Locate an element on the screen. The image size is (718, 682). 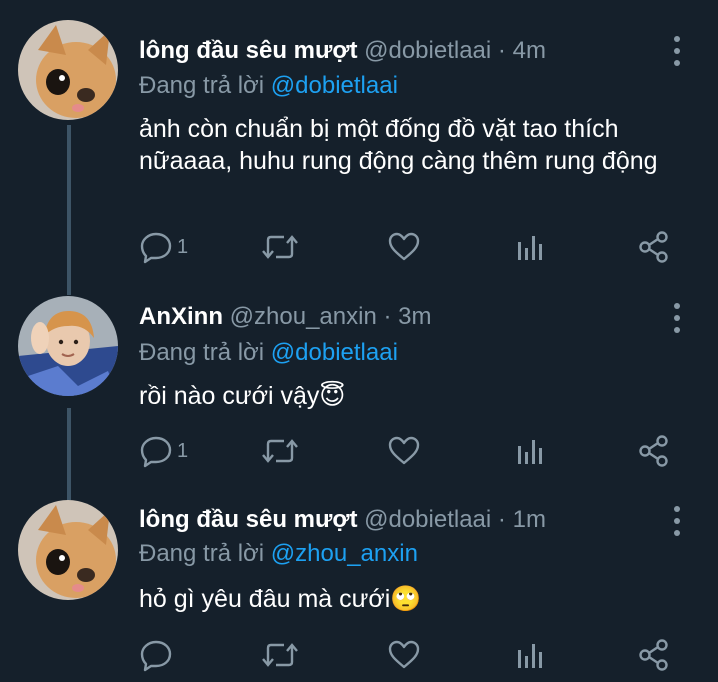
share-icon is located at coordinates (653, 655).